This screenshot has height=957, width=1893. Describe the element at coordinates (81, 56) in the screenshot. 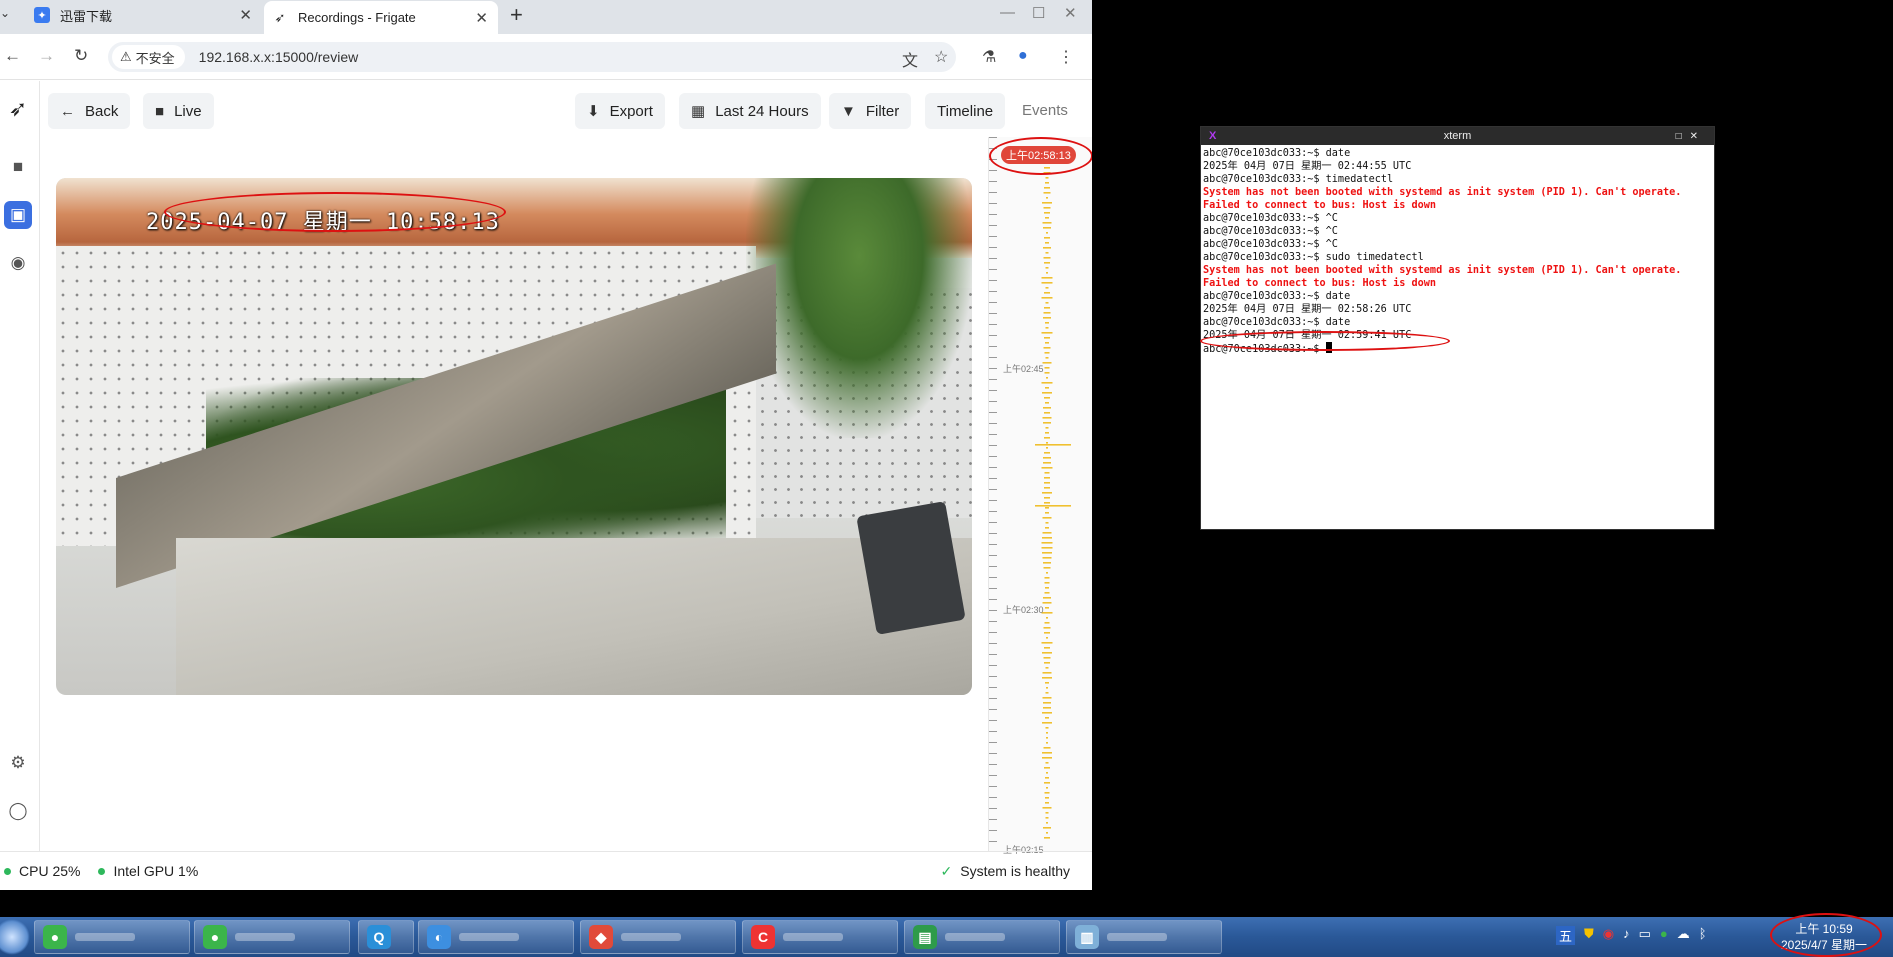

I see `reload-icon: ↻` at that location.